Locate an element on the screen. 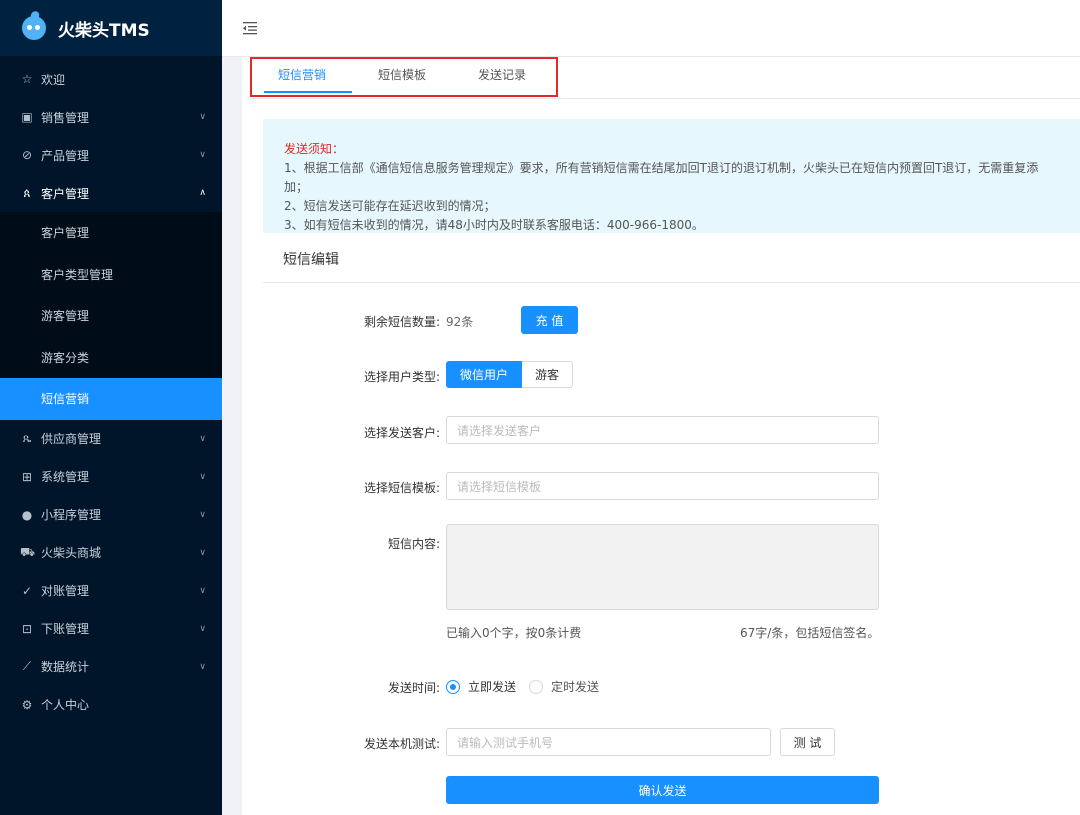 The image size is (1080, 815). radio-send-now: 立即发送 is located at coordinates (481, 686).